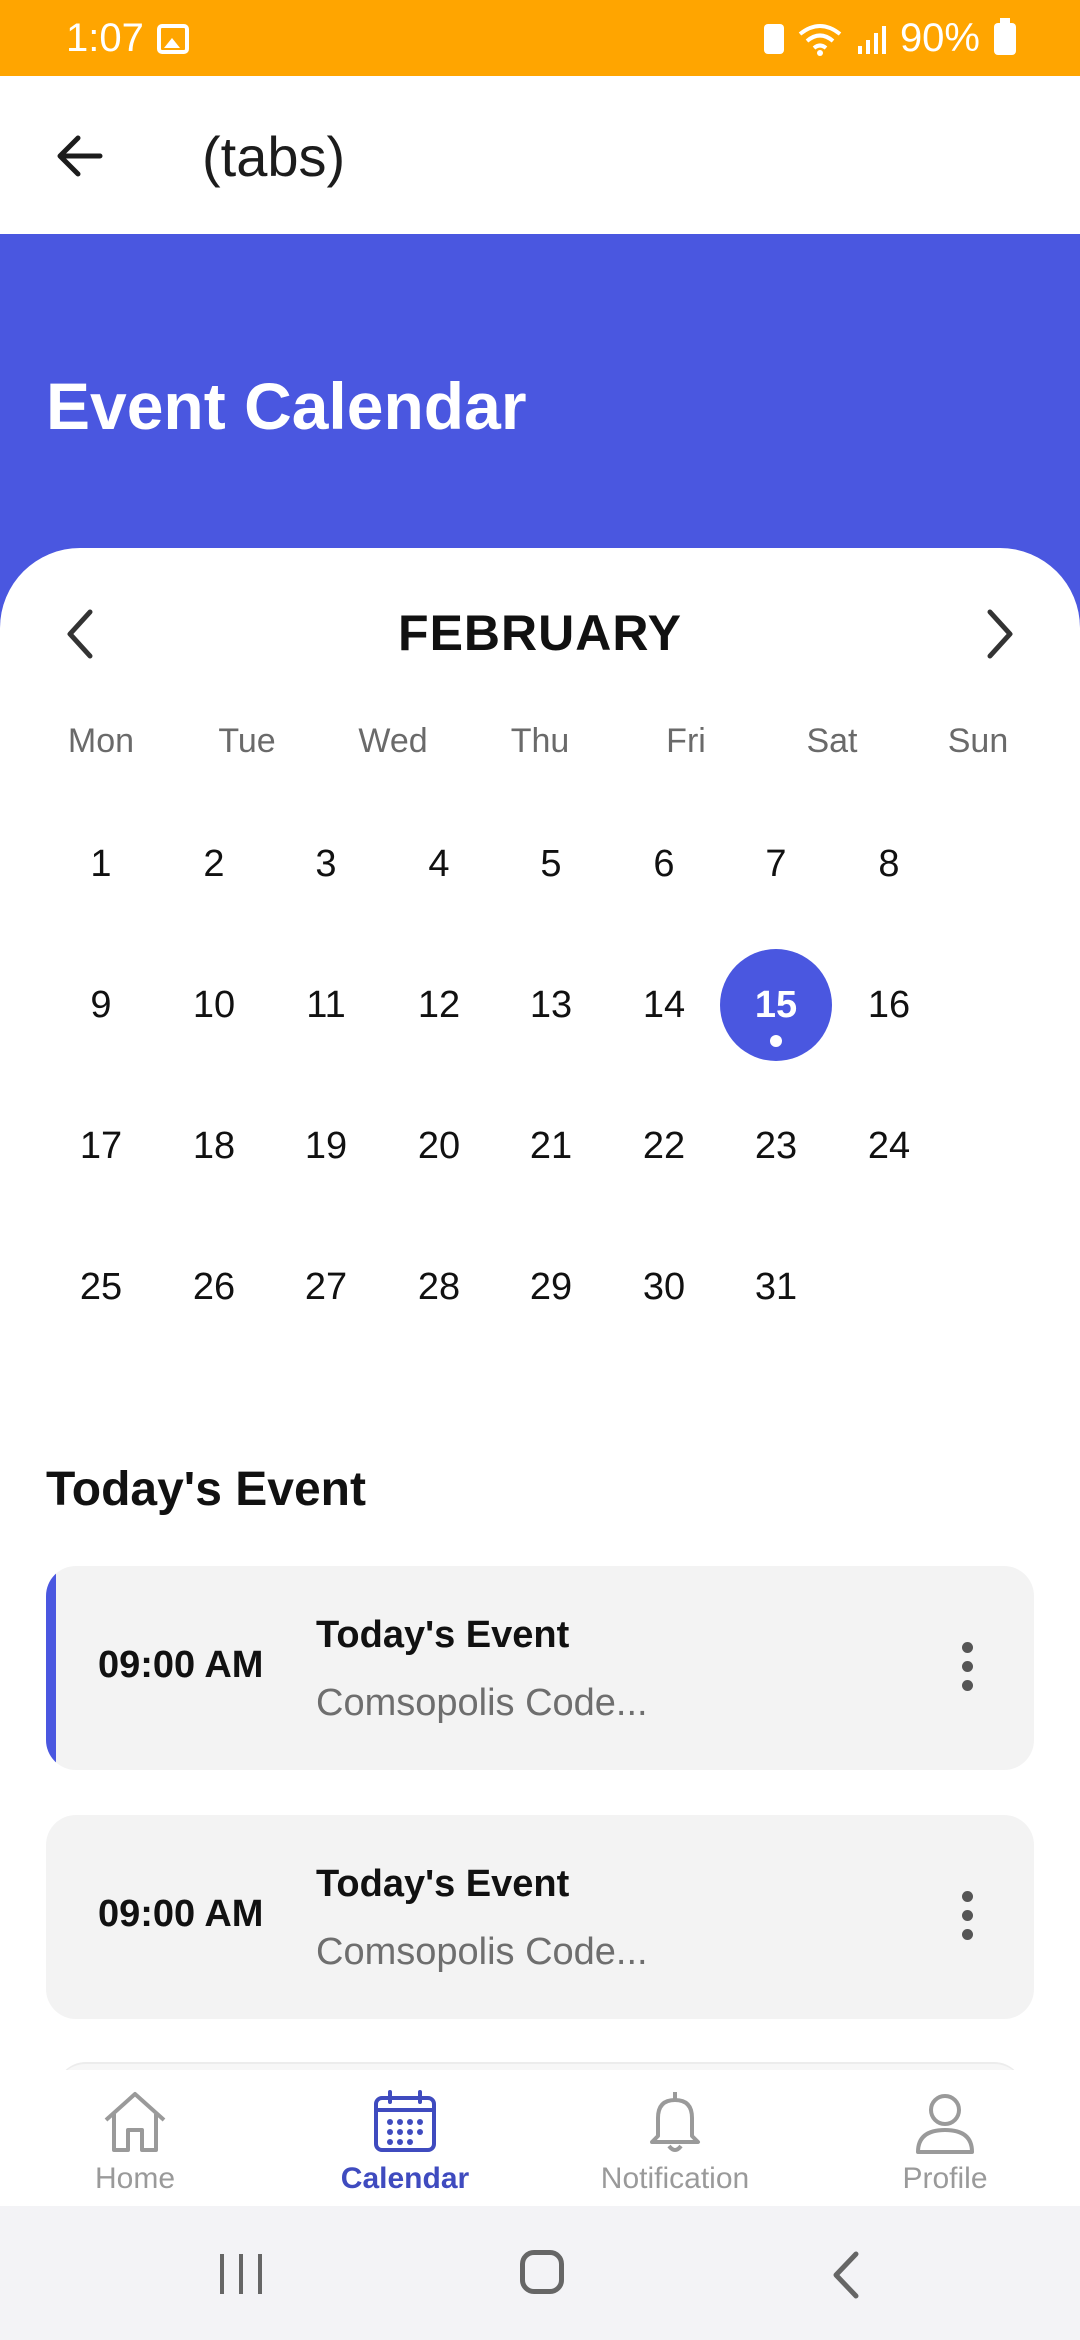 The height and width of the screenshot is (2340, 1080). Describe the element at coordinates (889, 864) in the screenshot. I see `calendar-day: 8` at that location.